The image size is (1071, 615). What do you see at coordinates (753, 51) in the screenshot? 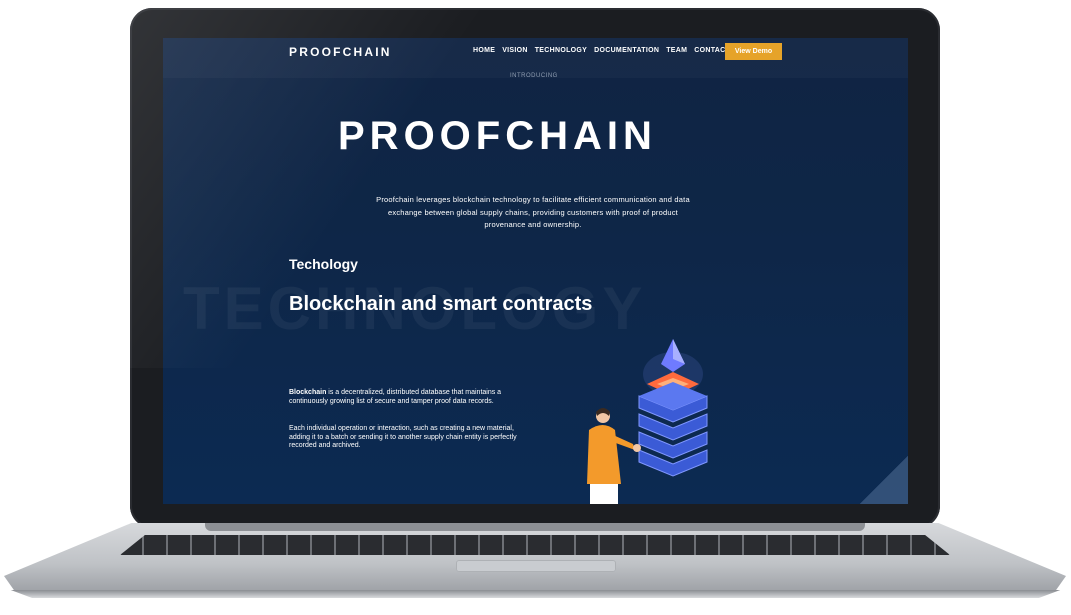
I see `view-demo-button: View Demo` at bounding box center [753, 51].